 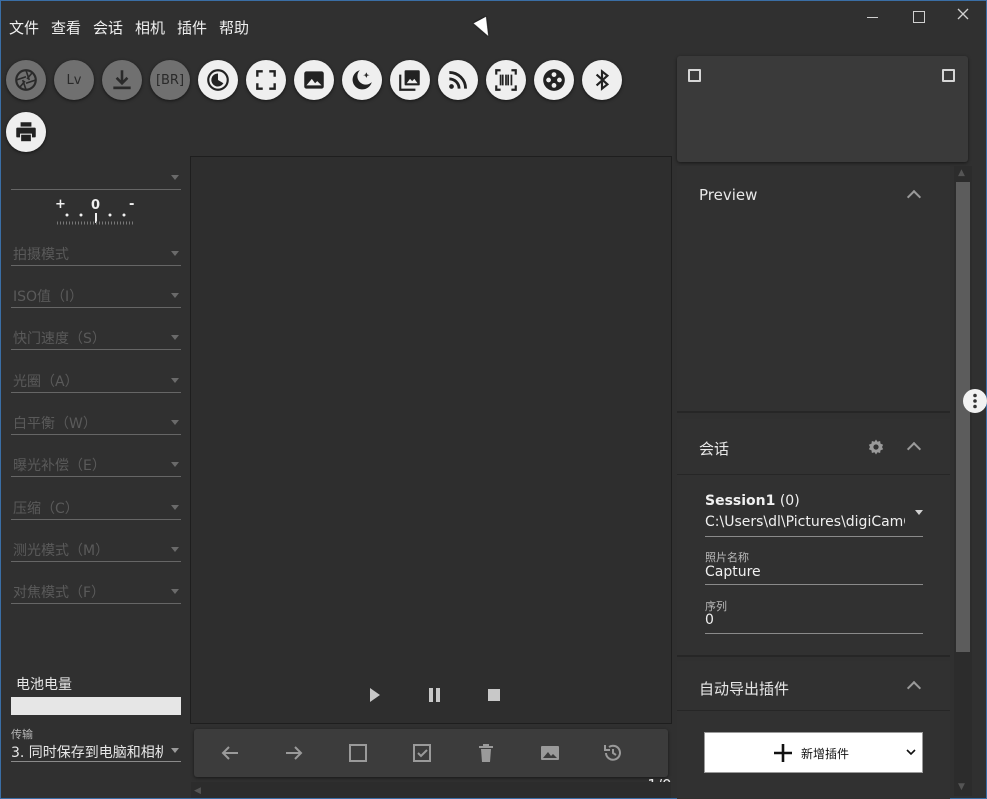 I want to click on sequence-underline, so click(x=814, y=633).